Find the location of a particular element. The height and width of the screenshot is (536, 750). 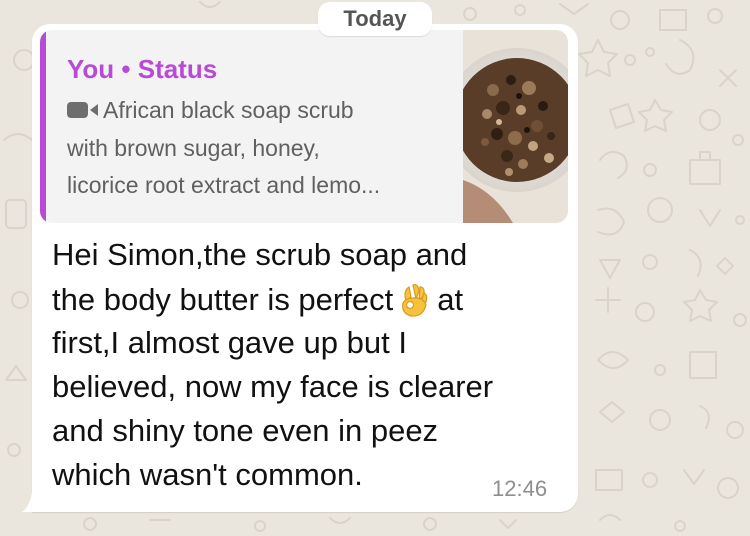

quote-line-1: African black soap scrub is located at coordinates (210, 110).